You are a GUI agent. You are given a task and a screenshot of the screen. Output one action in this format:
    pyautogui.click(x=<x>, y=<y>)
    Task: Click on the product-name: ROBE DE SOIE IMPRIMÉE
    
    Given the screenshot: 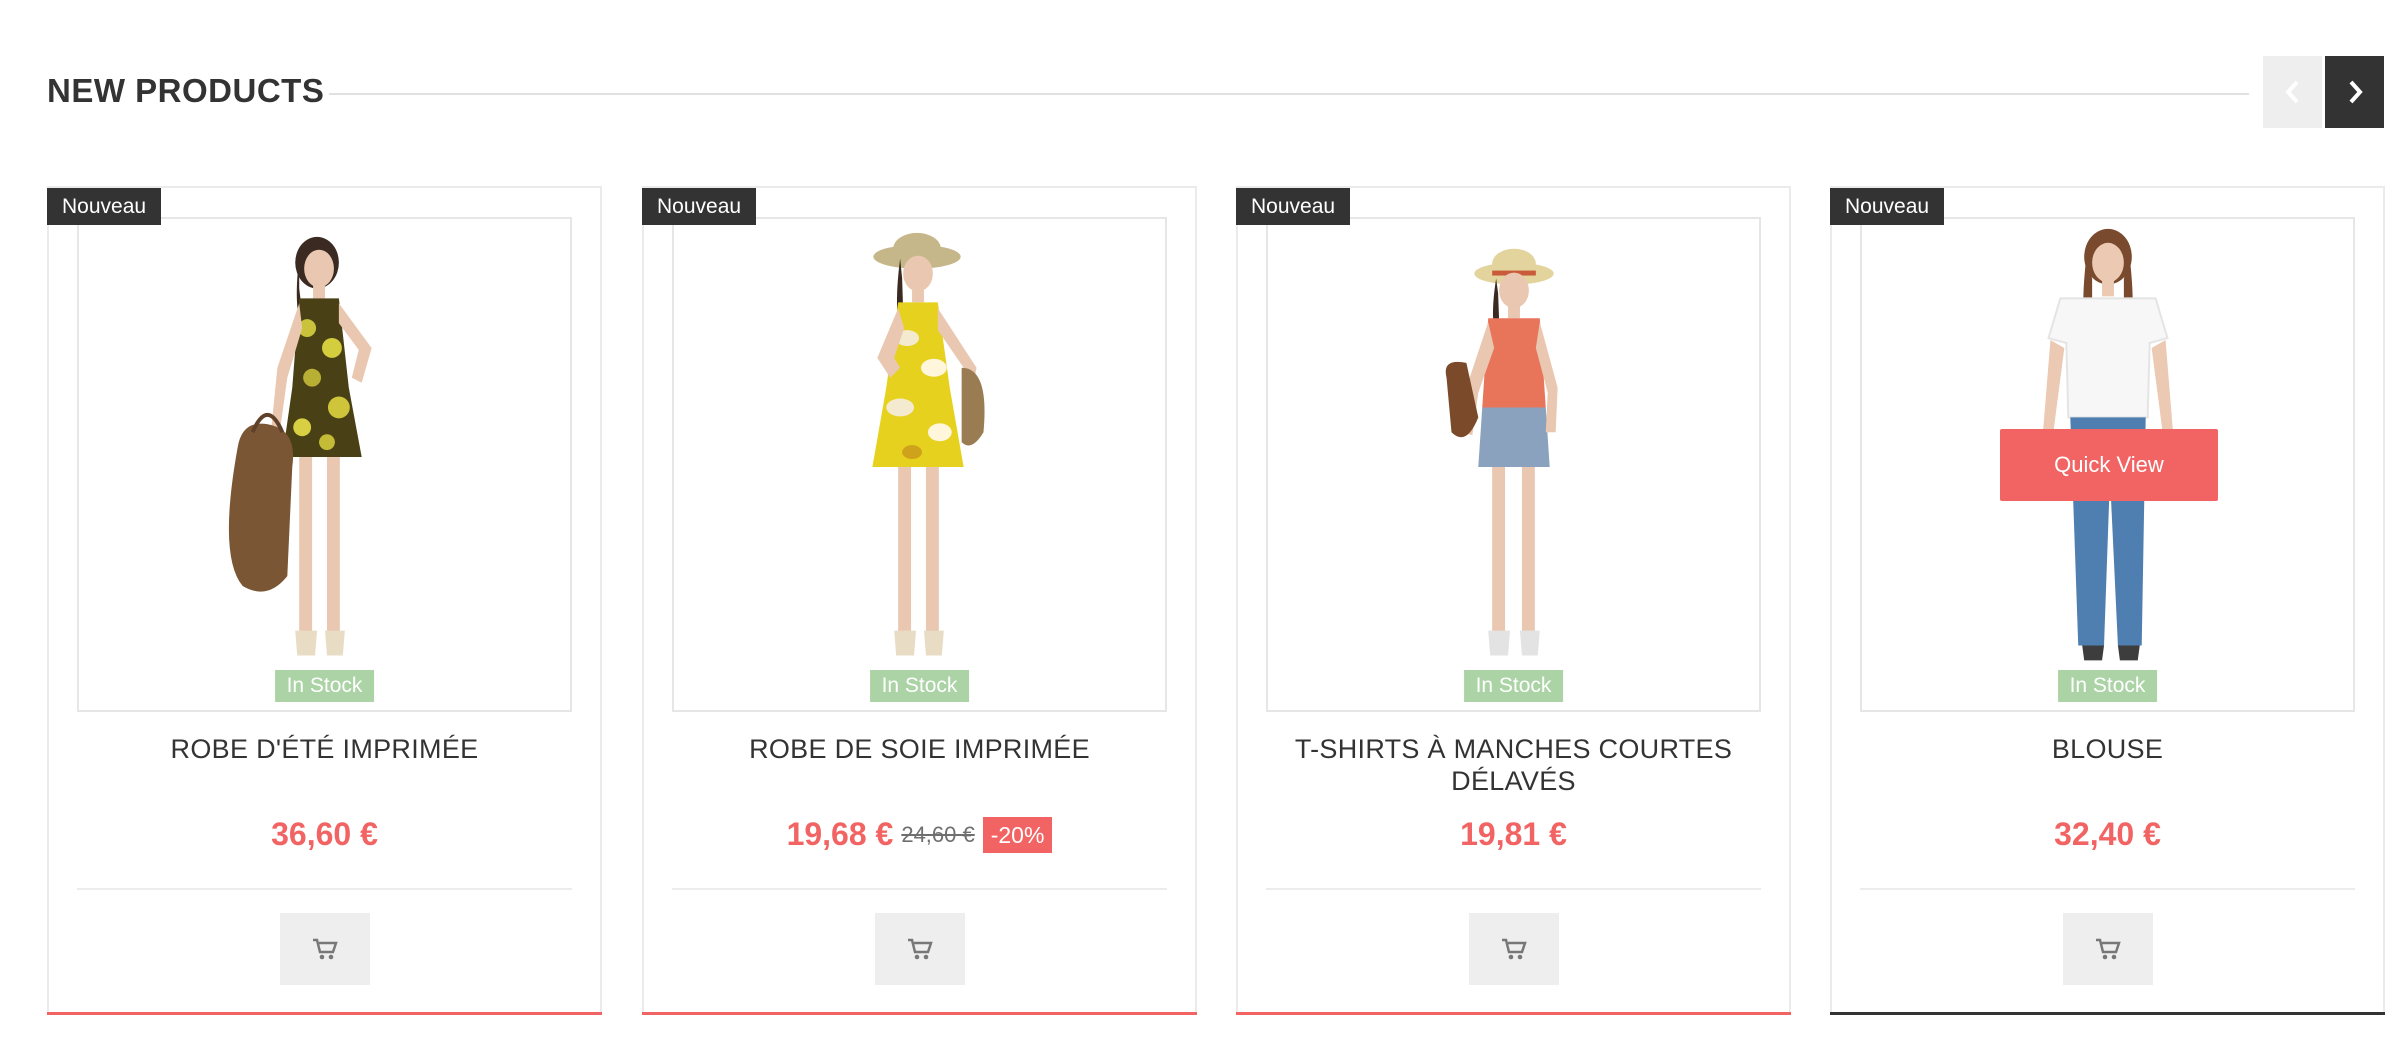 What is the action you would take?
    pyautogui.click(x=919, y=749)
    